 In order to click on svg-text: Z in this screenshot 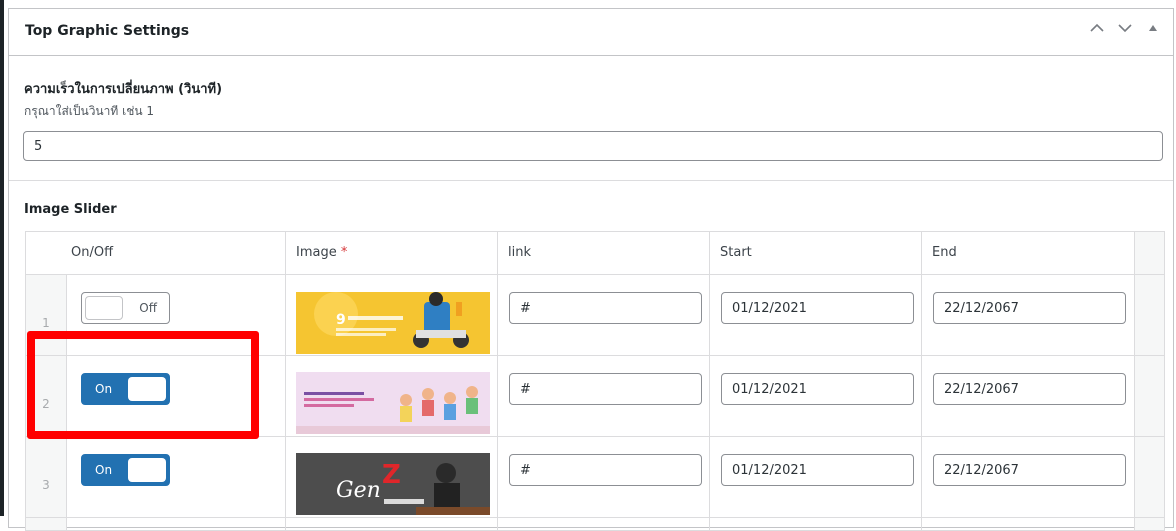, I will do `click(391, 475)`.